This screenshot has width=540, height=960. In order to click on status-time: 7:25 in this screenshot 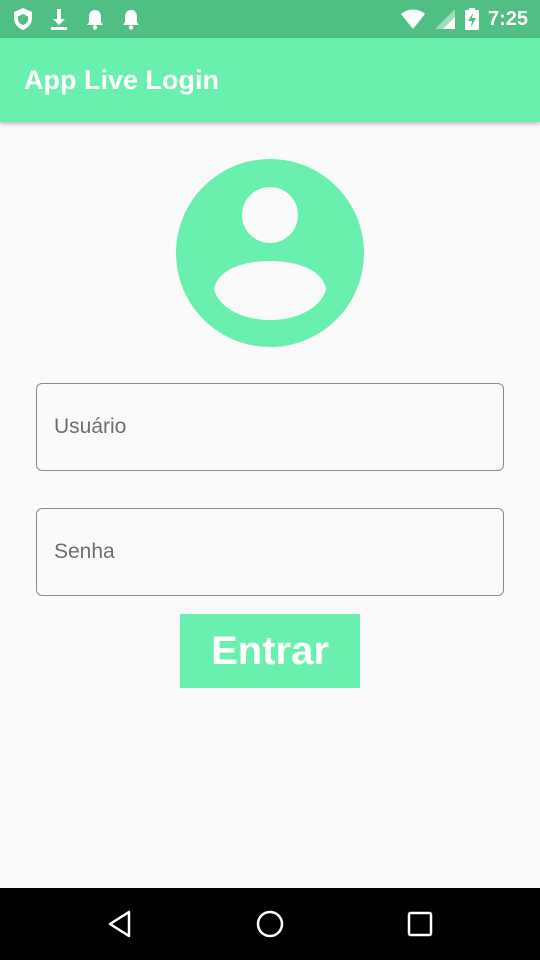, I will do `click(507, 18)`.